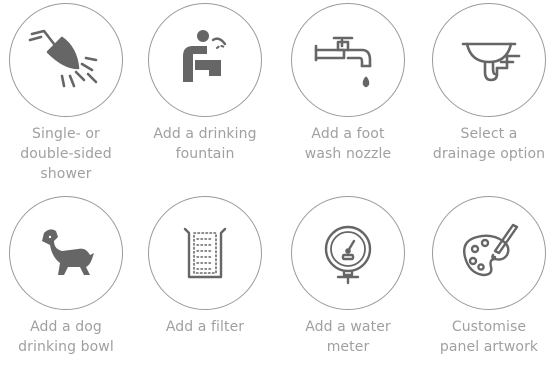 Image resolution: width=555 pixels, height=368 pixels. What do you see at coordinates (63, 58) in the screenshot?
I see `shower-head-icon` at bounding box center [63, 58].